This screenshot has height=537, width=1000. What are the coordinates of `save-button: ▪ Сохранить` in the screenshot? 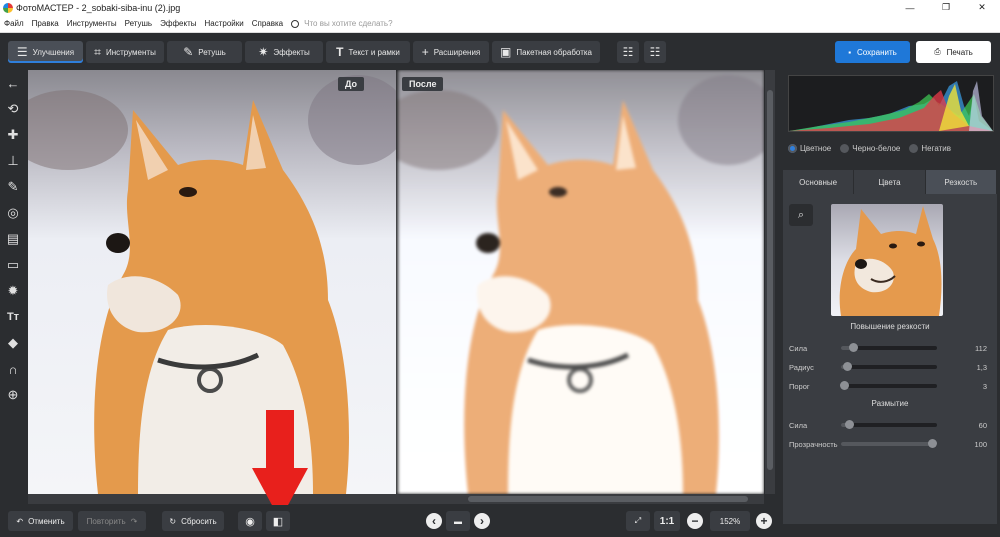 It's located at (872, 52).